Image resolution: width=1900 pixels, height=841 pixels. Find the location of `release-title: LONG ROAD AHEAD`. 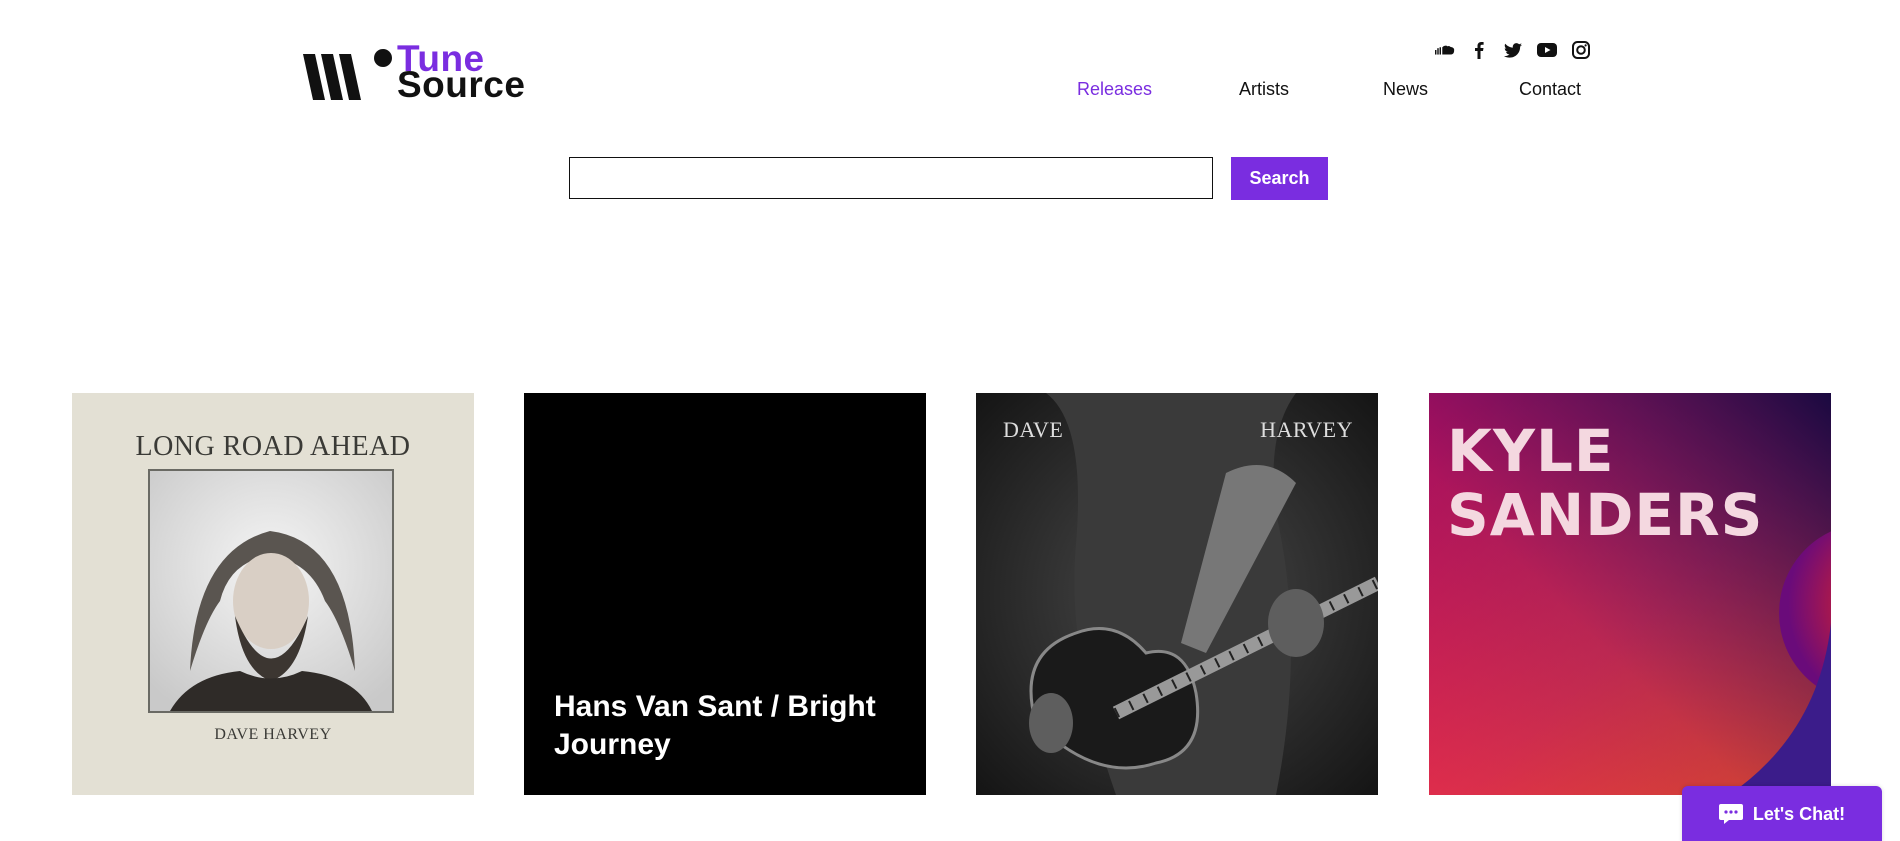

release-title: LONG ROAD AHEAD is located at coordinates (273, 446).